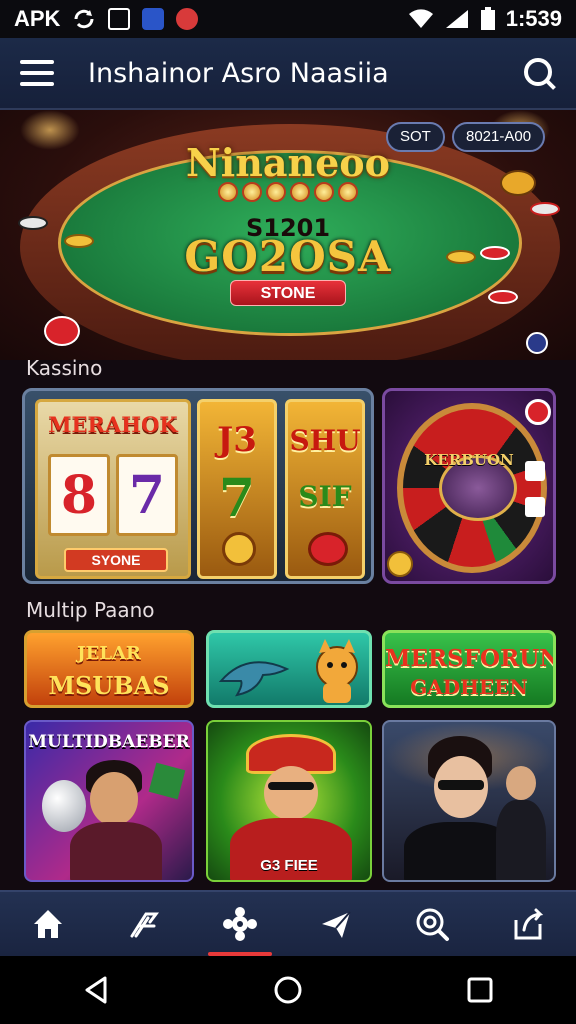  What do you see at coordinates (37, 73) in the screenshot?
I see `menu-icon` at bounding box center [37, 73].